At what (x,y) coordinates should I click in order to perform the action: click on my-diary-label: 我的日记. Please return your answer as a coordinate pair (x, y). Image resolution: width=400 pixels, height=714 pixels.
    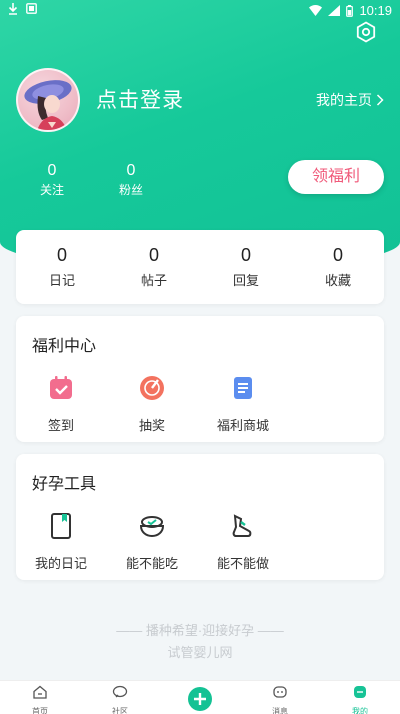
    Looking at the image, I should click on (60, 563).